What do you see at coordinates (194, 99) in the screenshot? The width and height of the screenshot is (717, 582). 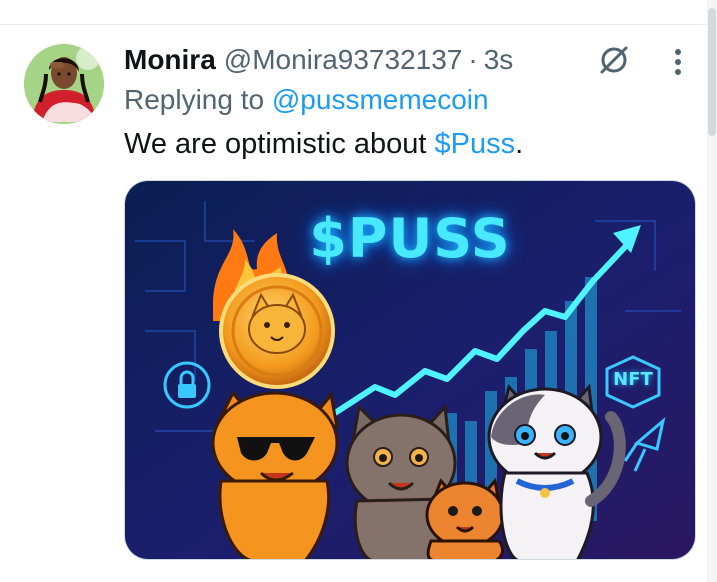 I see `reply-prefix: Replying to` at bounding box center [194, 99].